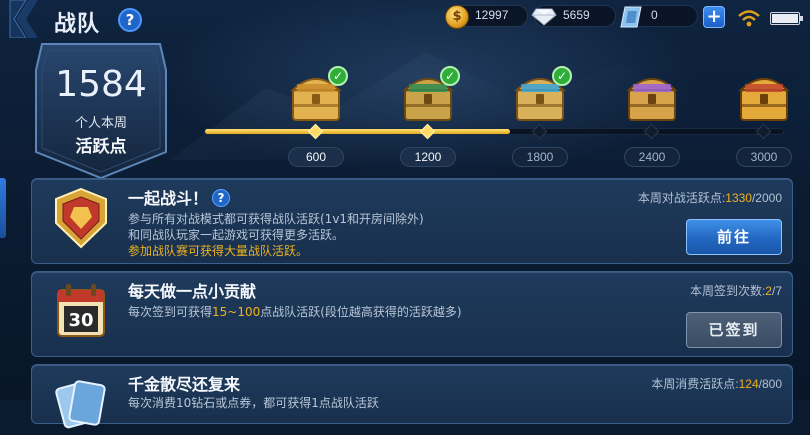 This screenshot has height=435, width=810. I want to click on calendar-number: 30, so click(80, 320).